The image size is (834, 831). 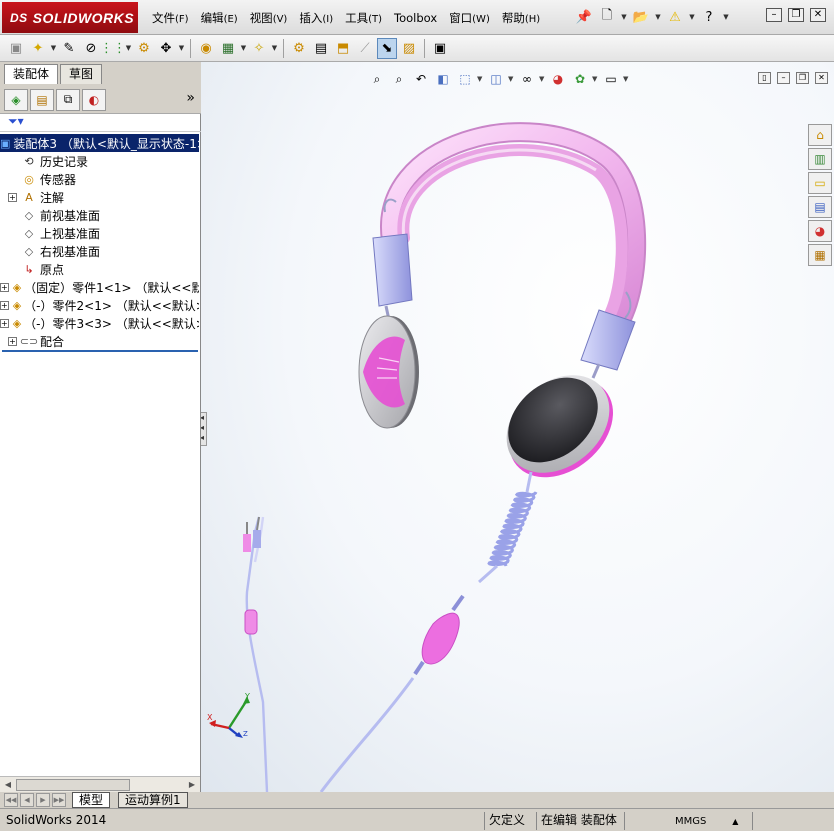 I want to click on menu-file: 文件(F), so click(x=170, y=18).